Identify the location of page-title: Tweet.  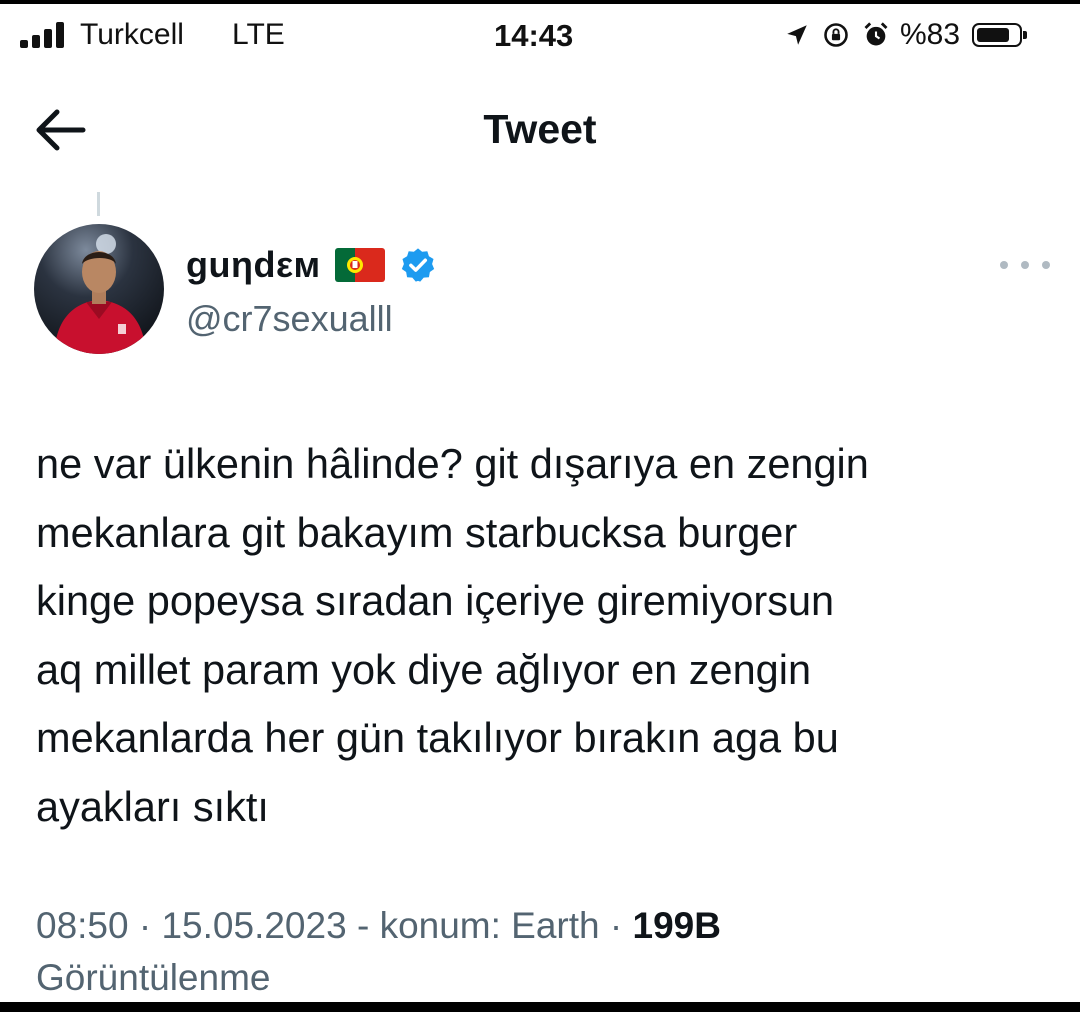
(540, 129).